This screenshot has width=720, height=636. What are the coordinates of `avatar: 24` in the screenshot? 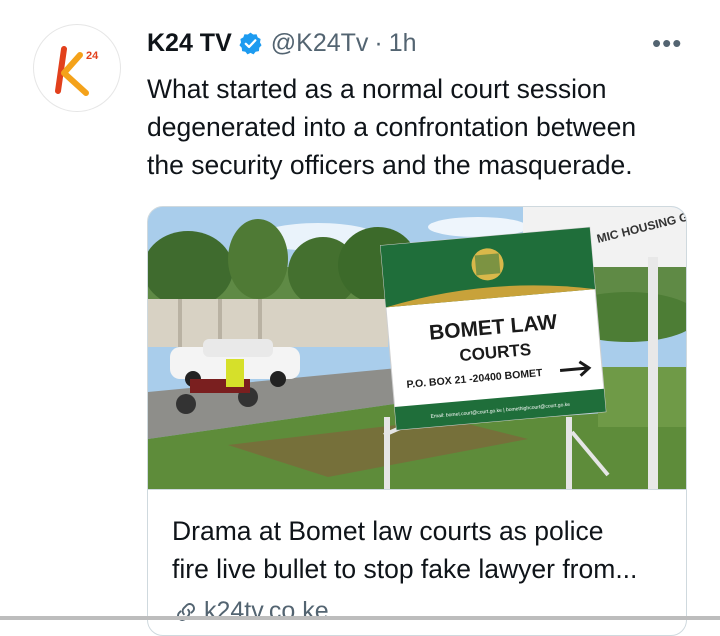 It's located at (77, 68).